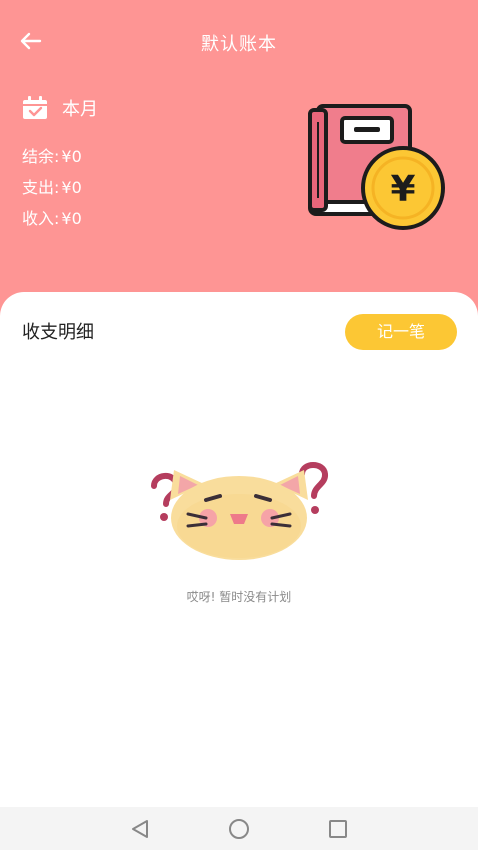  Describe the element at coordinates (71, 218) in the screenshot. I see `income-value: ¥0` at that location.